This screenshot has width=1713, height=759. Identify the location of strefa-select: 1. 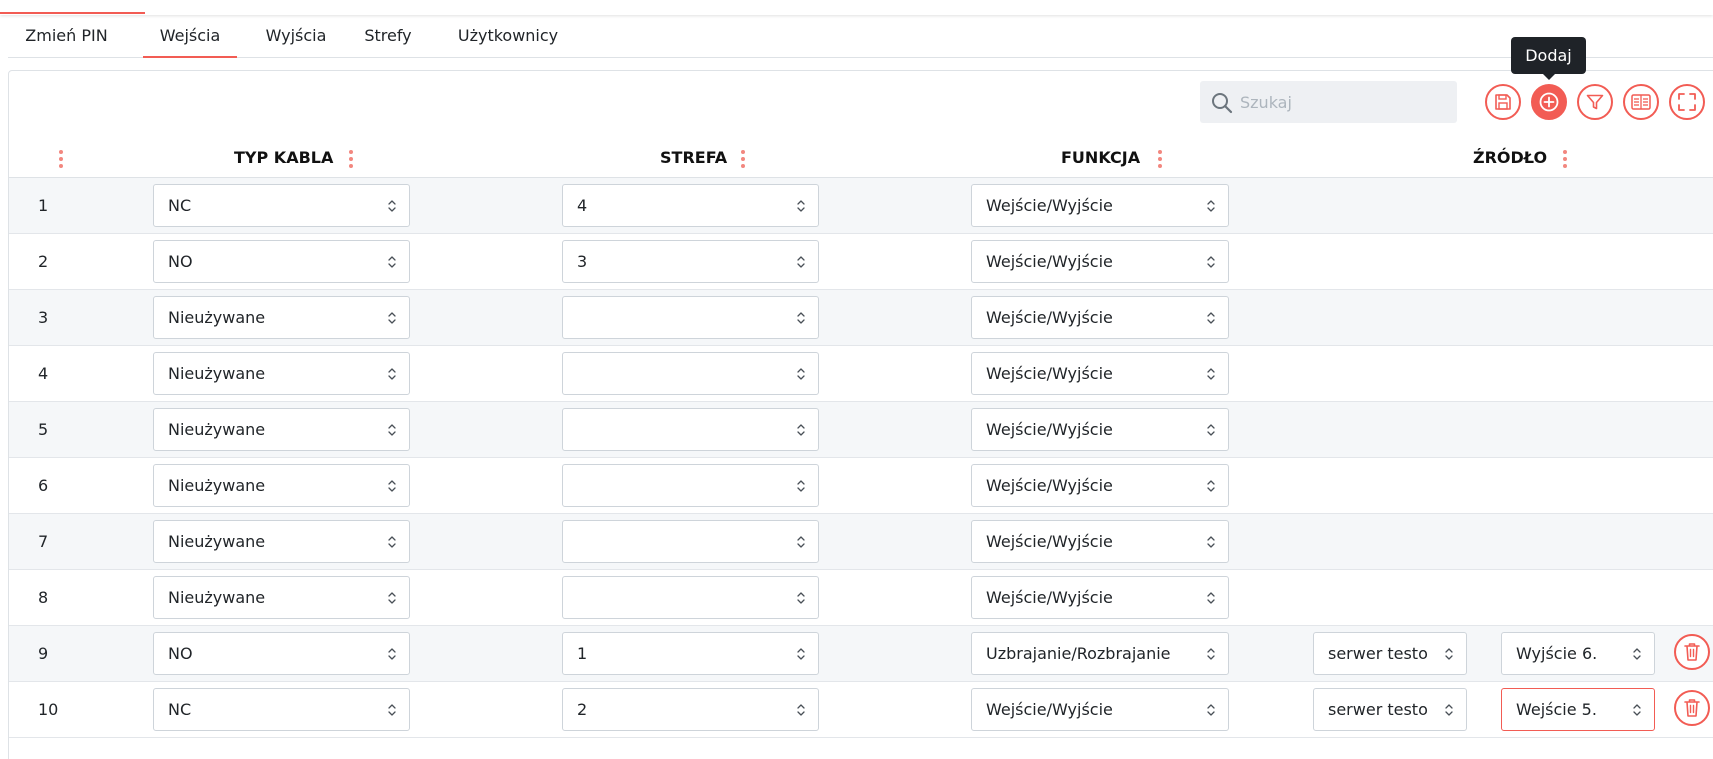
(690, 653).